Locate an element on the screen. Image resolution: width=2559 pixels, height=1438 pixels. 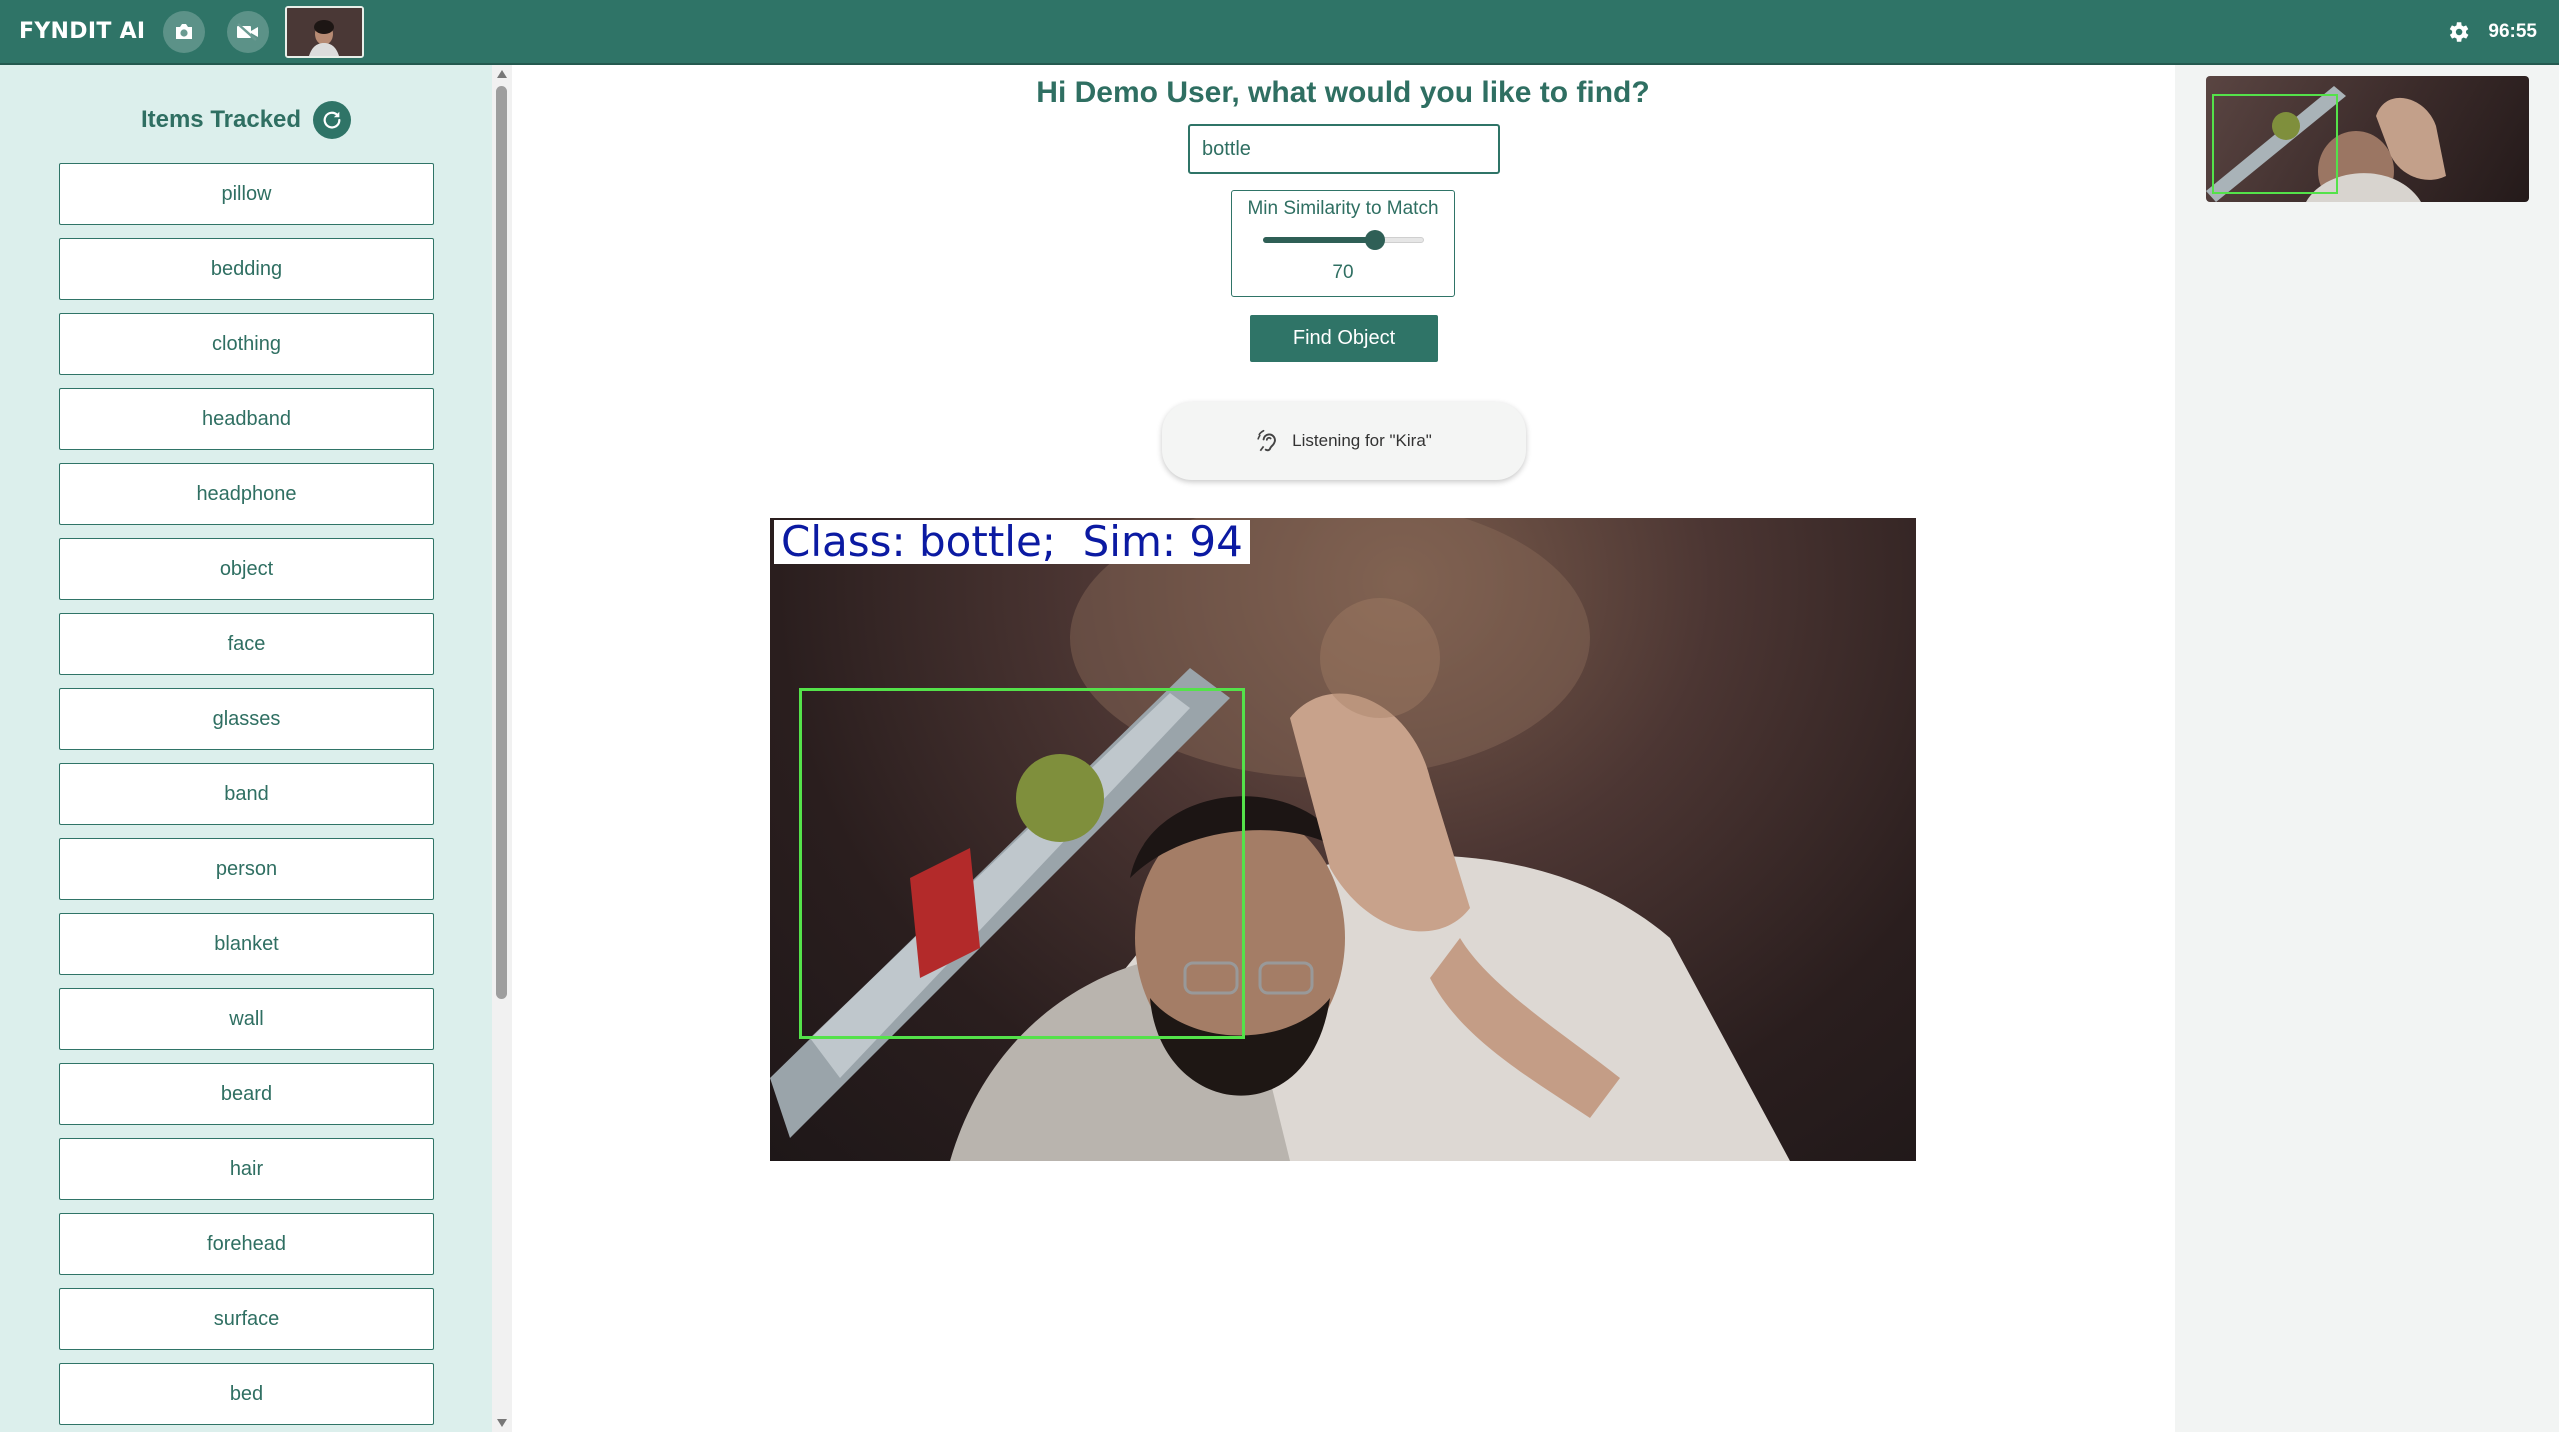
tracked-item: clothing is located at coordinates (246, 344).